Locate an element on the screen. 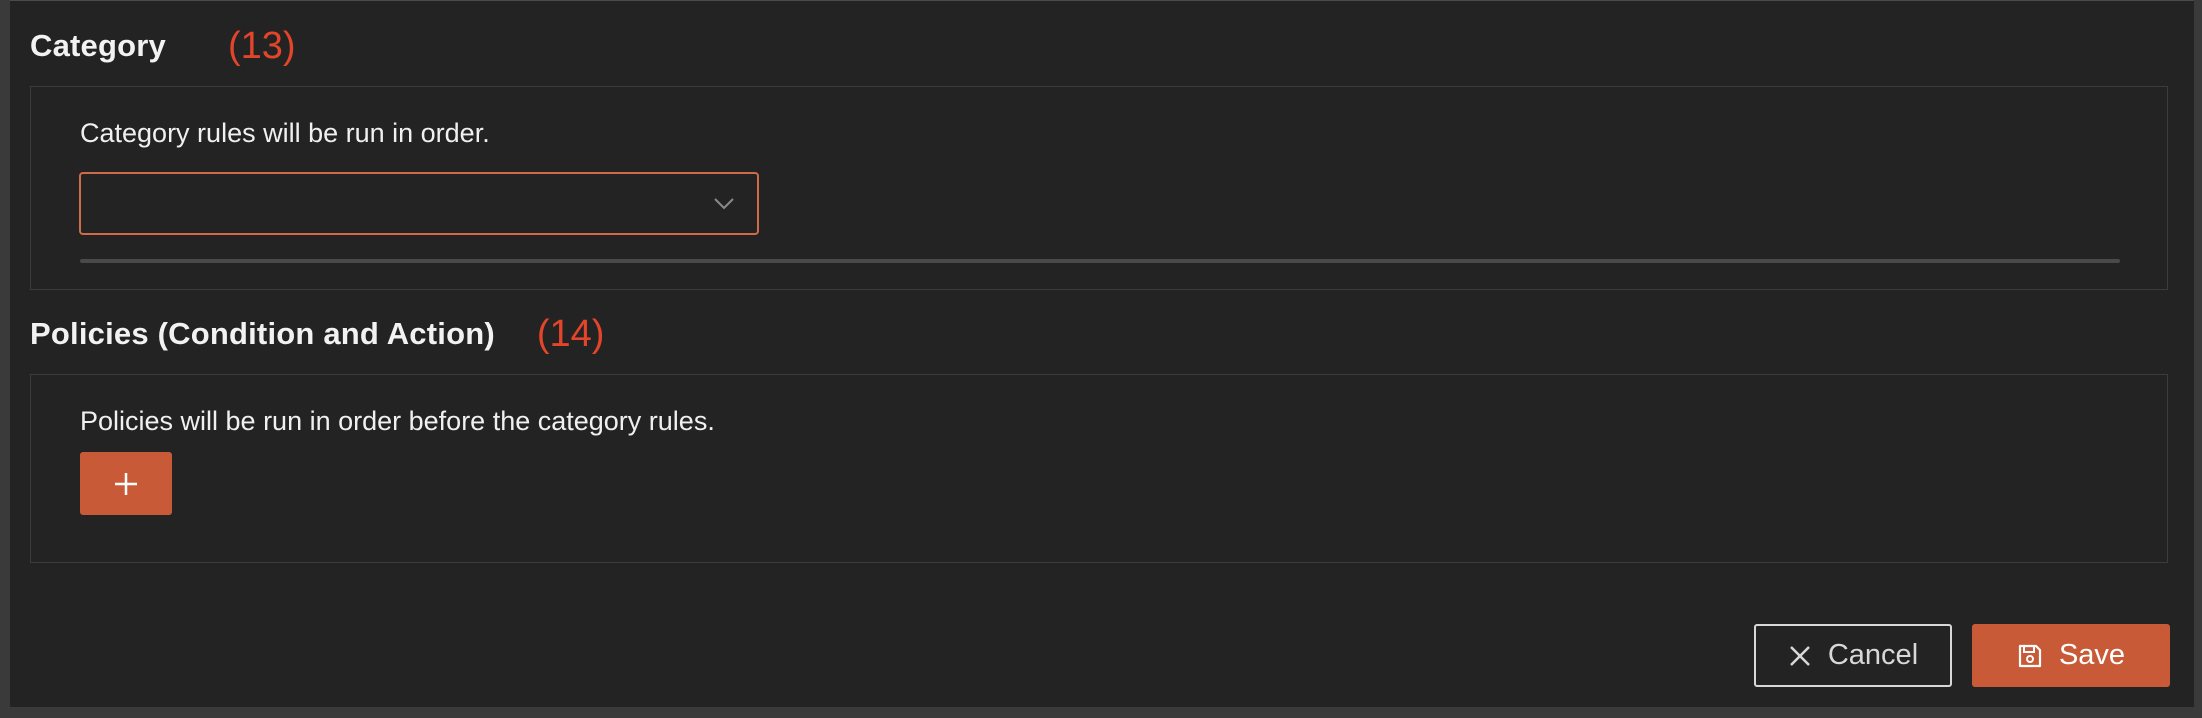  policies-title: Policies (Condition and Action) is located at coordinates (262, 333).